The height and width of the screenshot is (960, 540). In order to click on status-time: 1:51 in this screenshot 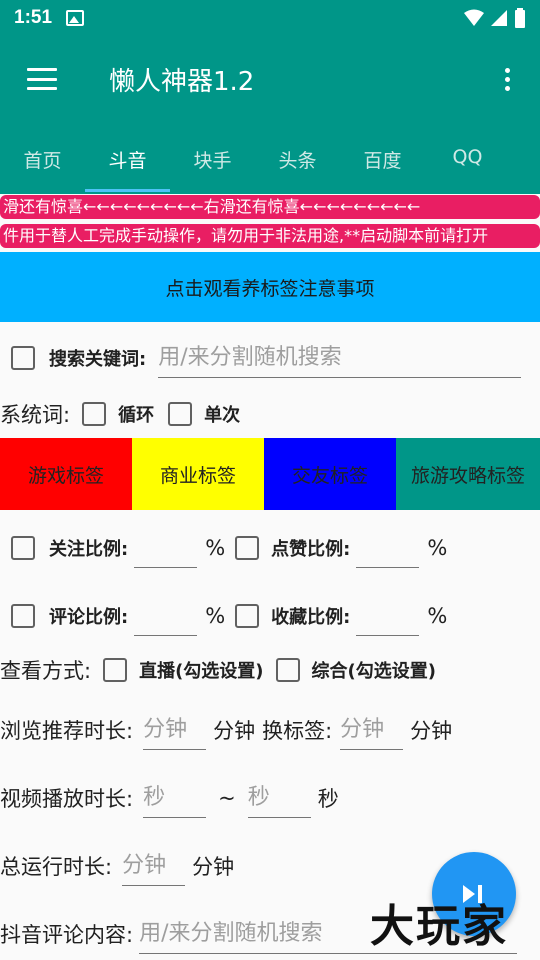, I will do `click(33, 17)`.